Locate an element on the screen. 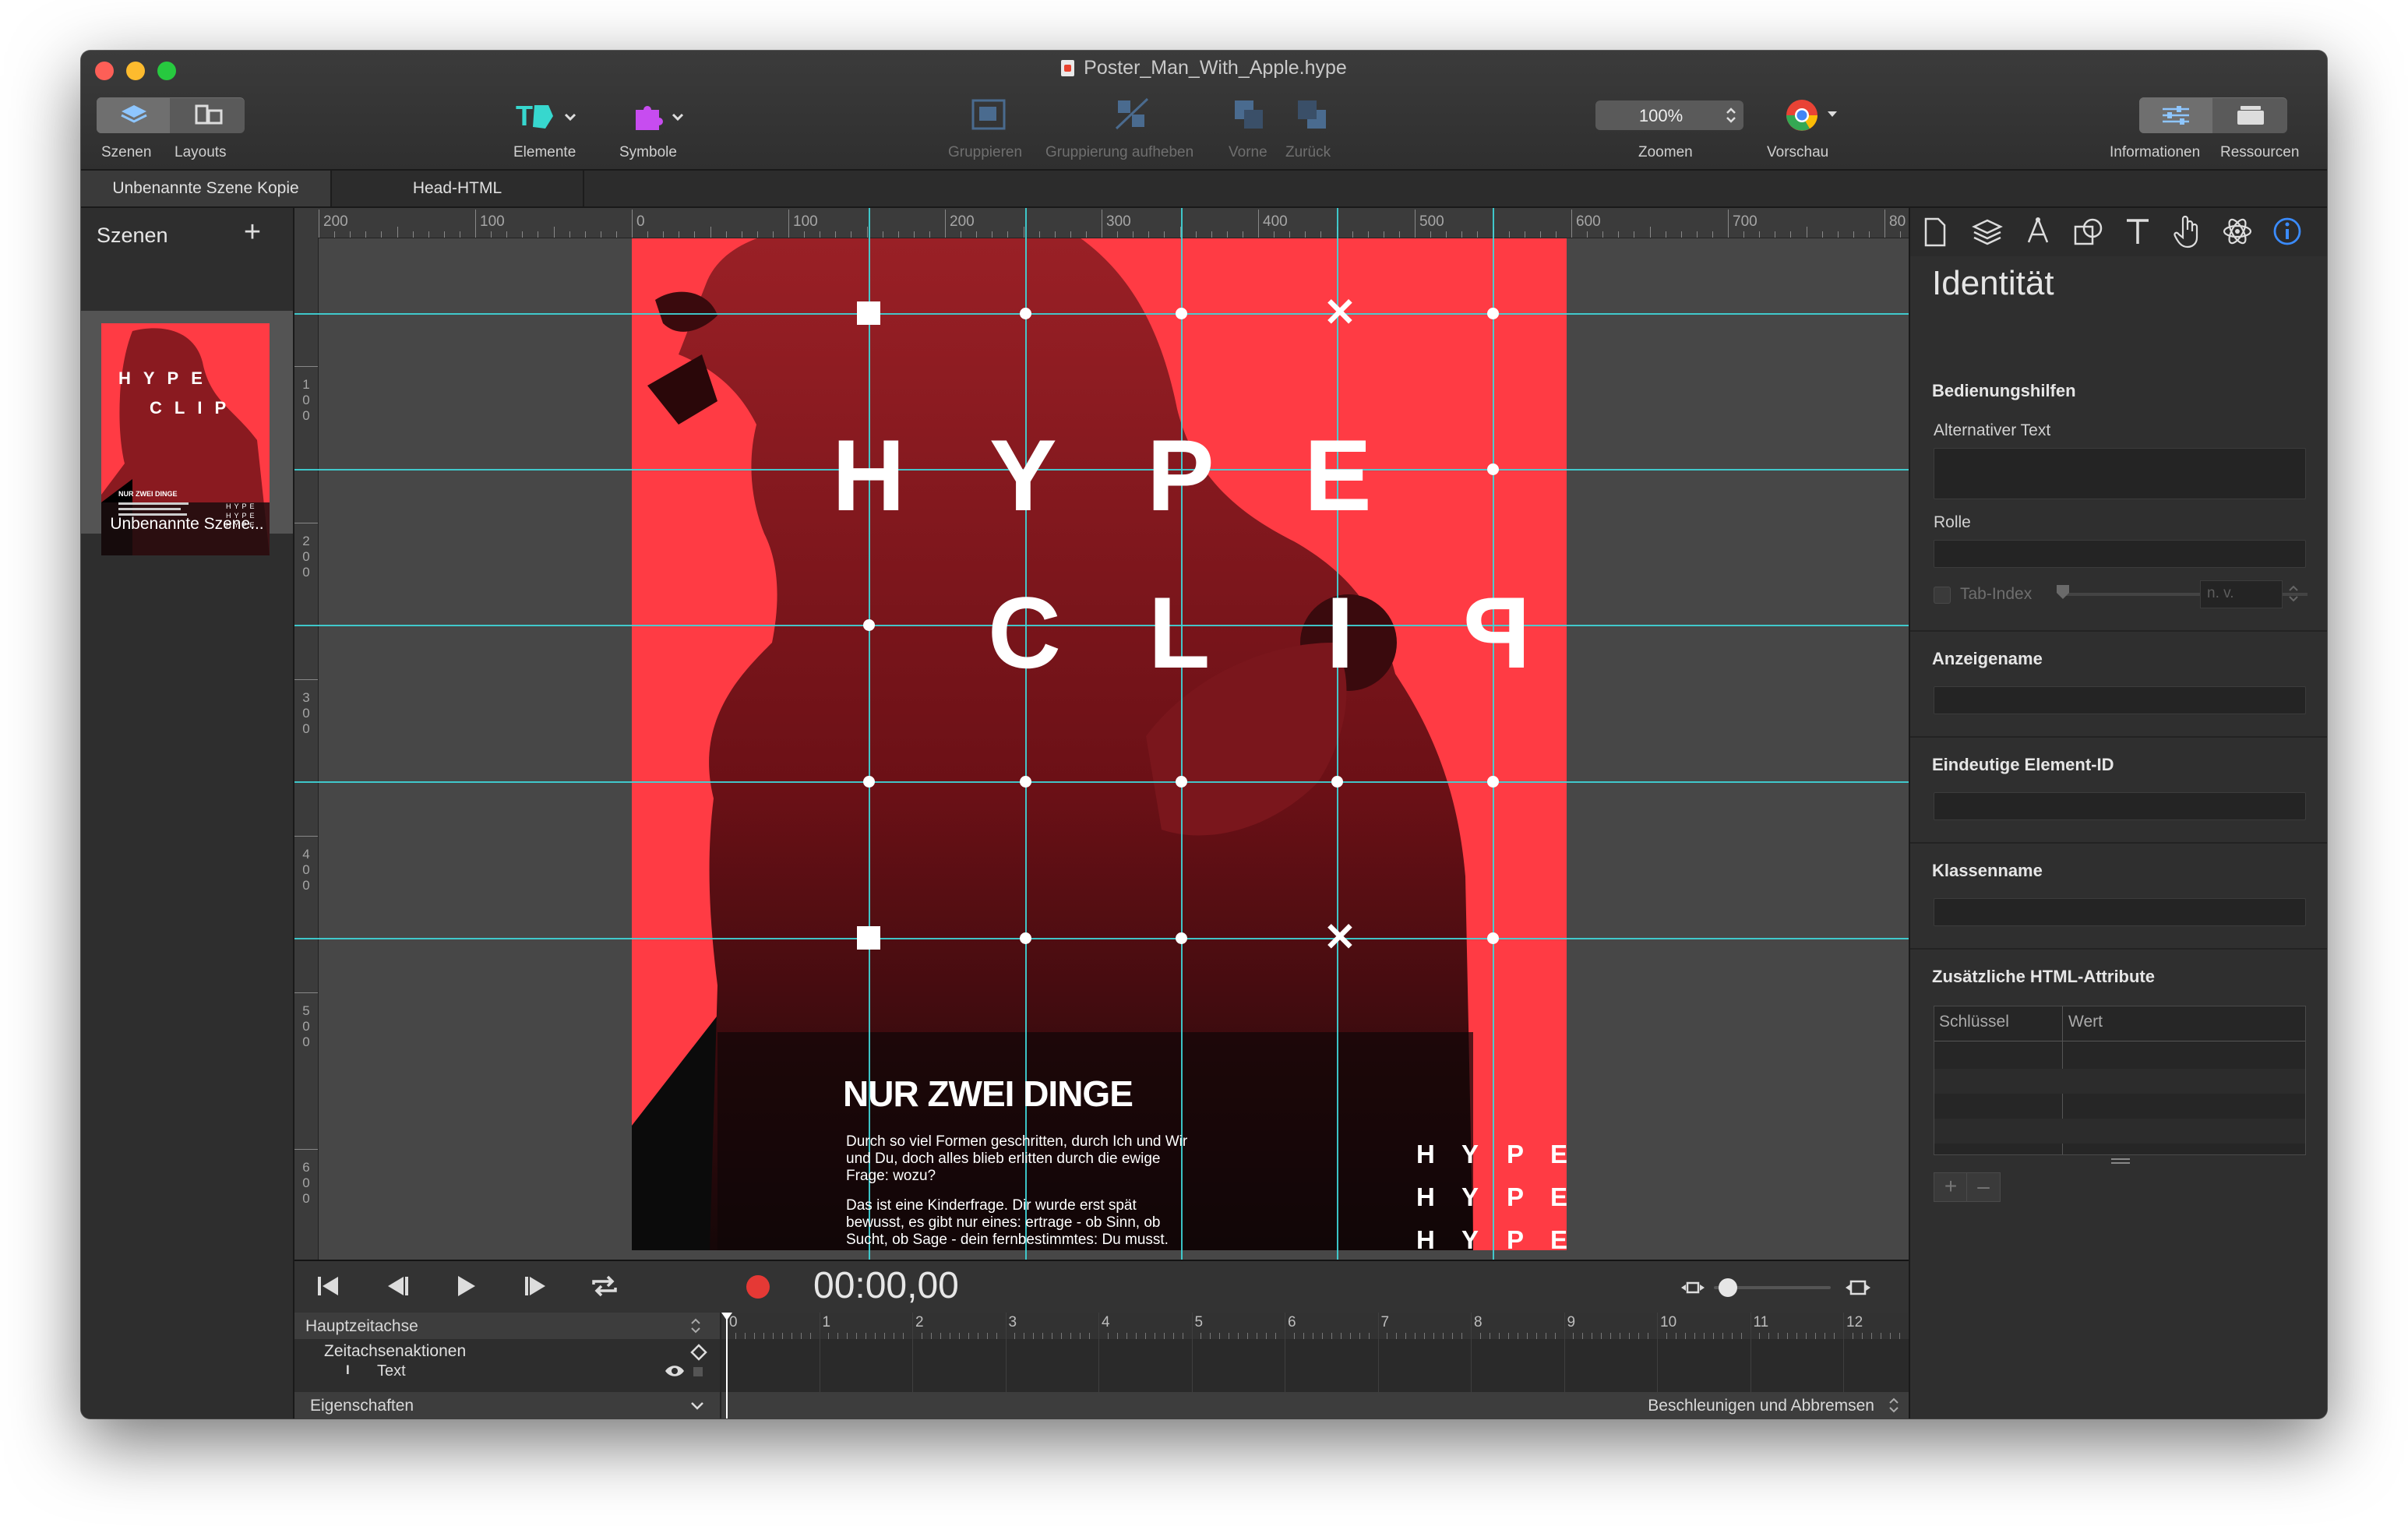 The image size is (2408, 1526). text-layer-label: Text is located at coordinates (391, 1371).